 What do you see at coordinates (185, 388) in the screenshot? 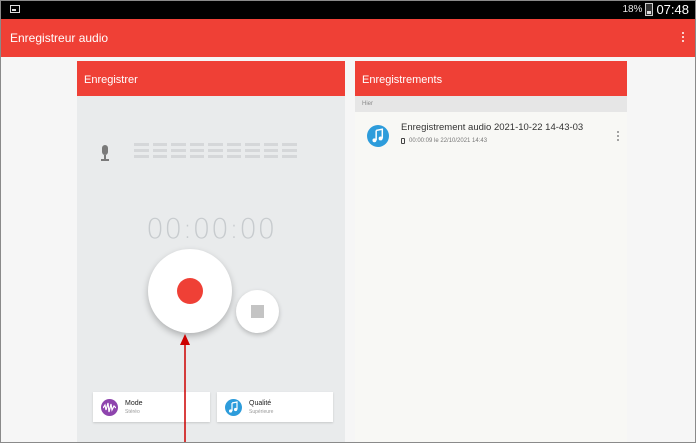
I see `annotation-arrow` at bounding box center [185, 388].